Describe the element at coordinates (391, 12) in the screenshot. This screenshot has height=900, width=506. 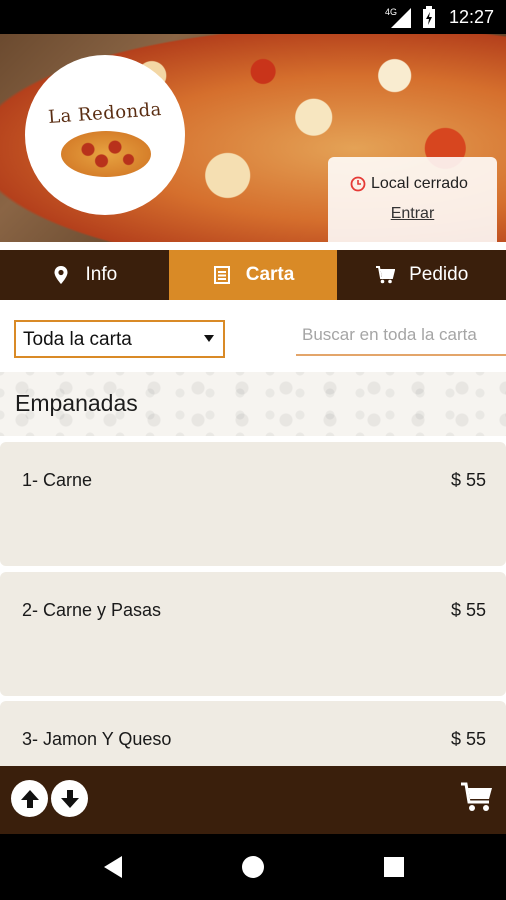
I see `svg-text: 4G` at that location.